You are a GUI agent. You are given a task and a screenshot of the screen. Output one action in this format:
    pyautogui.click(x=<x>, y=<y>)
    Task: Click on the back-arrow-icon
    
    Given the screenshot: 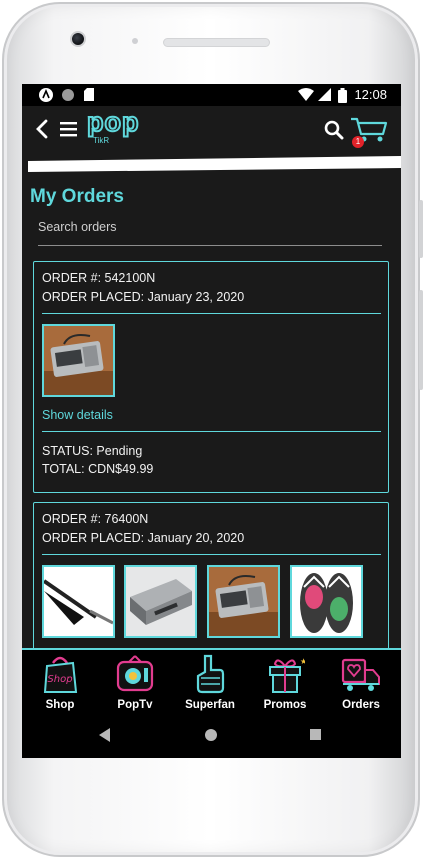 What is the action you would take?
    pyautogui.click(x=43, y=129)
    